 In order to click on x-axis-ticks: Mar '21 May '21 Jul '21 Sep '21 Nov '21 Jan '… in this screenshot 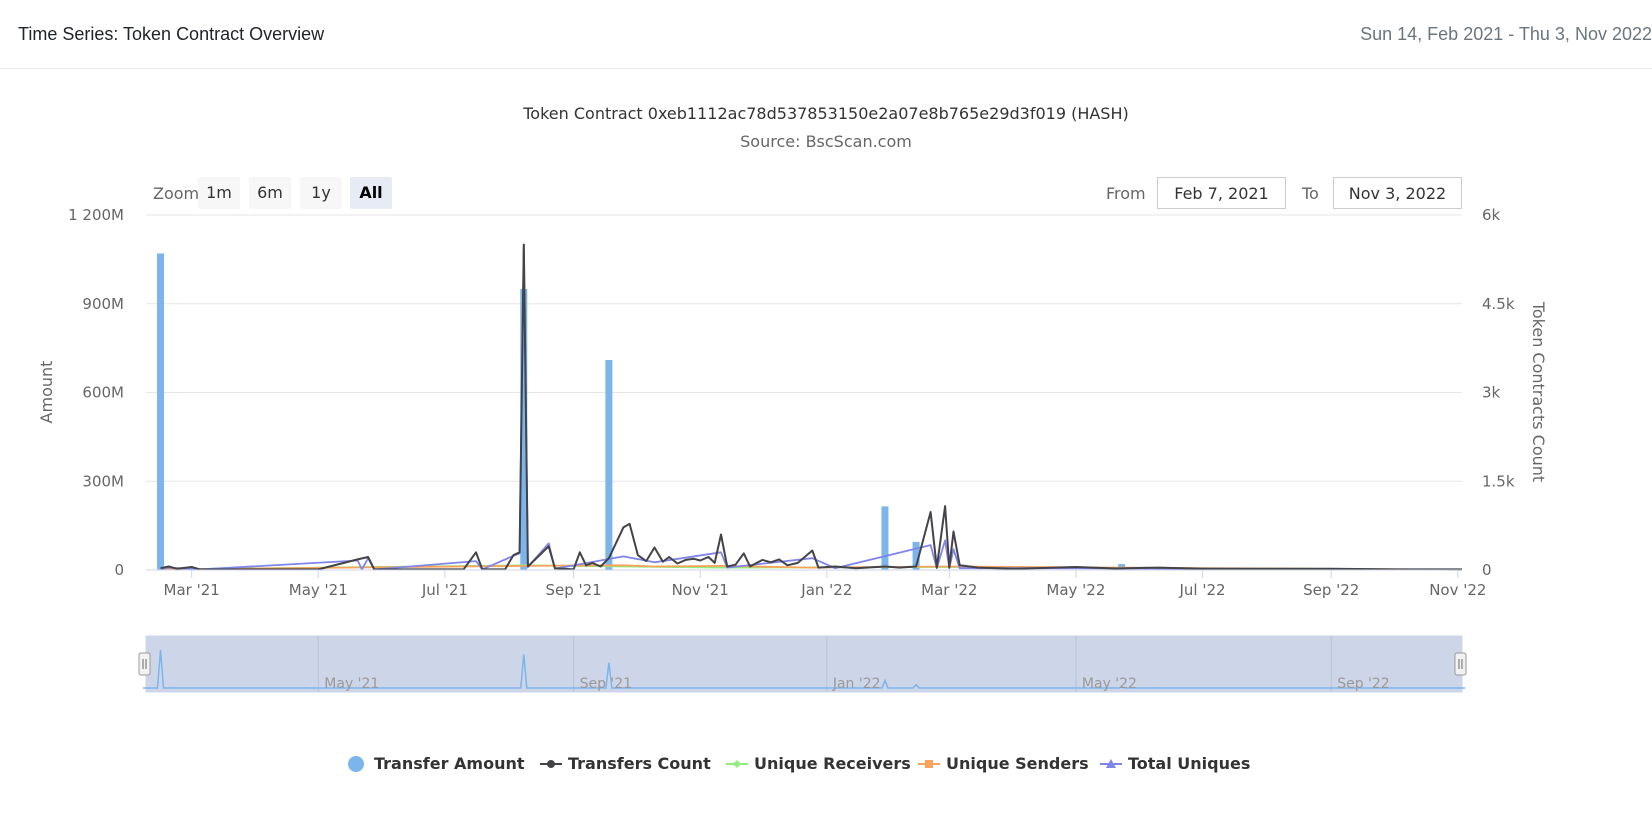, I will do `click(825, 584)`.